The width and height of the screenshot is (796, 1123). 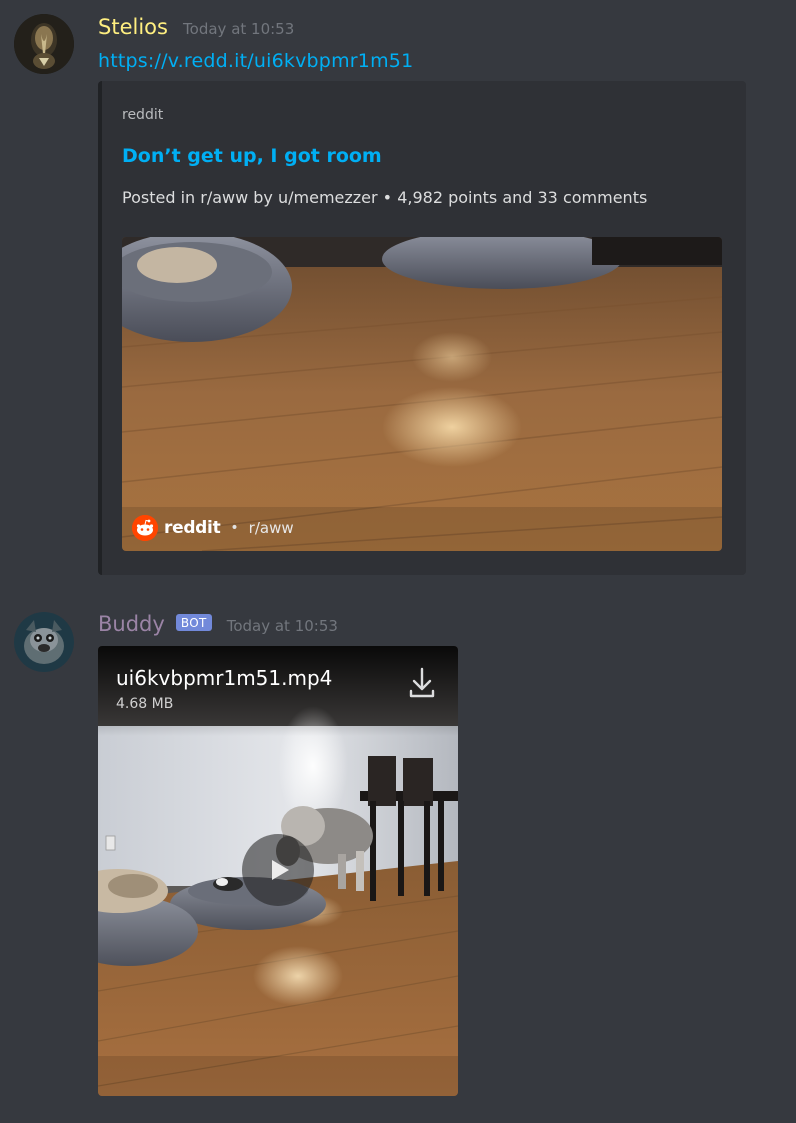 I want to click on embed-title: Don’t get up, I got room, so click(x=252, y=156).